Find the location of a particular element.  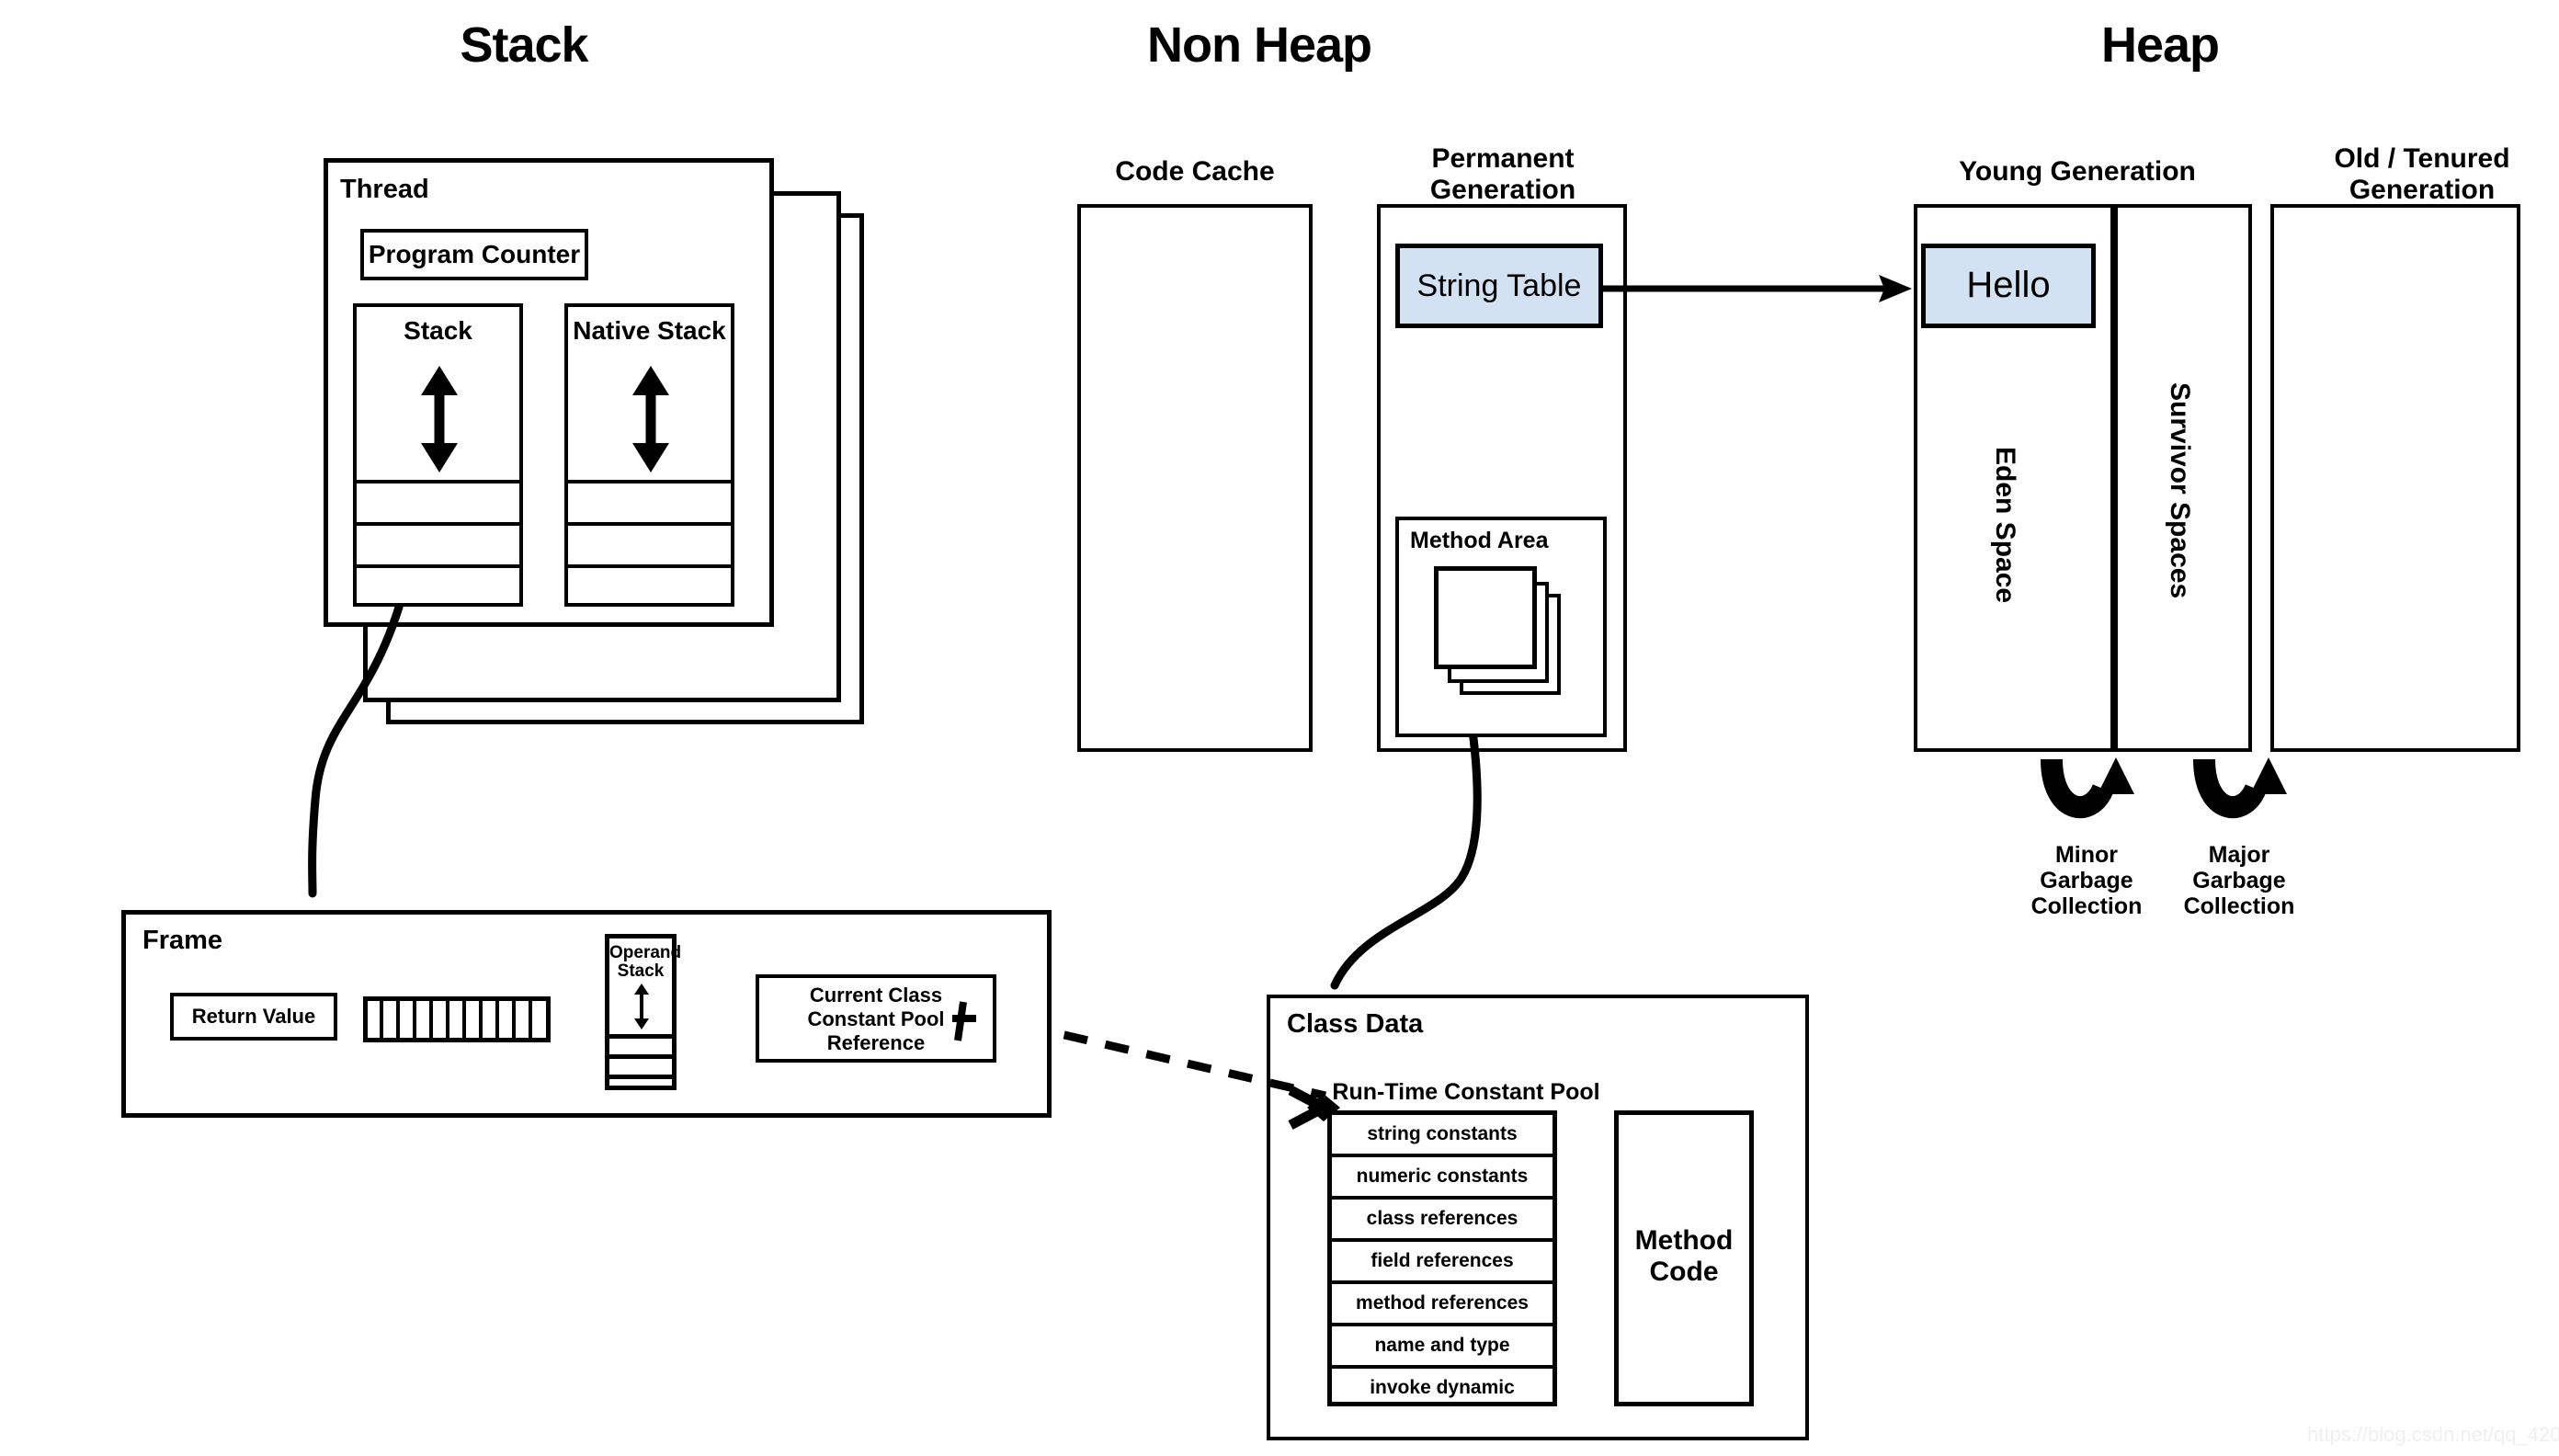

string-table-box: String Table is located at coordinates (1499, 286).